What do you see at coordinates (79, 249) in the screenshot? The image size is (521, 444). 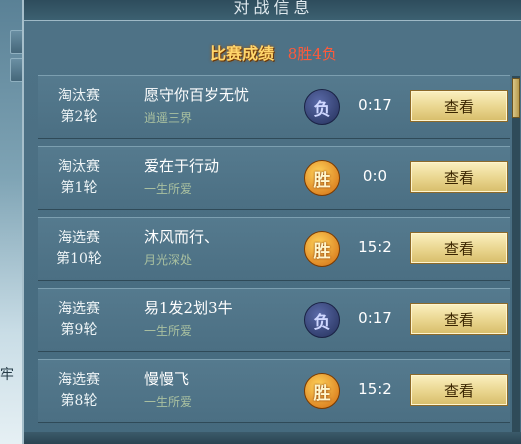 I see `match-round: 海选赛 第10轮` at bounding box center [79, 249].